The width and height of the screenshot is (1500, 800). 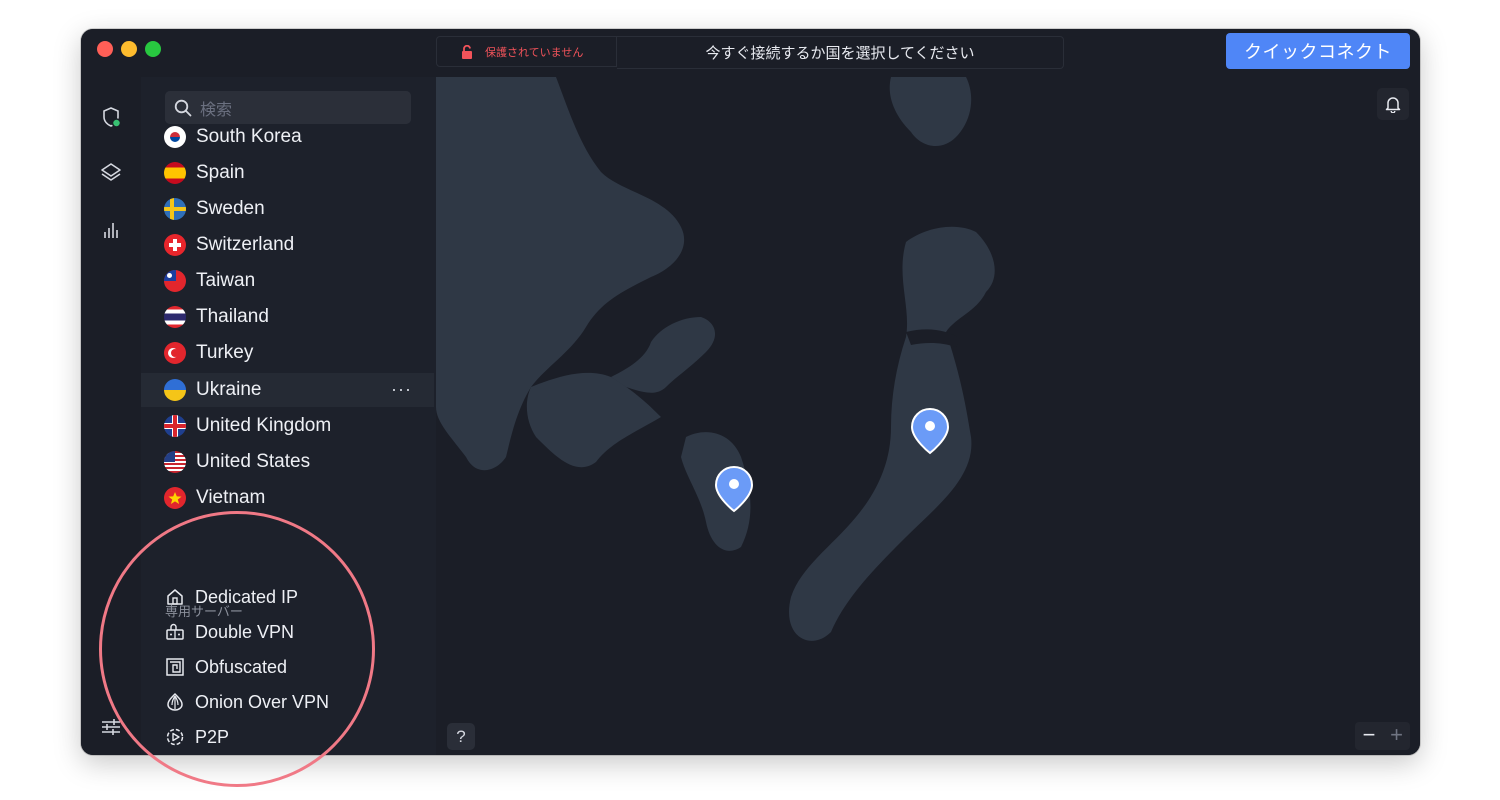 What do you see at coordinates (225, 352) in the screenshot?
I see `country-name: Turkey` at bounding box center [225, 352].